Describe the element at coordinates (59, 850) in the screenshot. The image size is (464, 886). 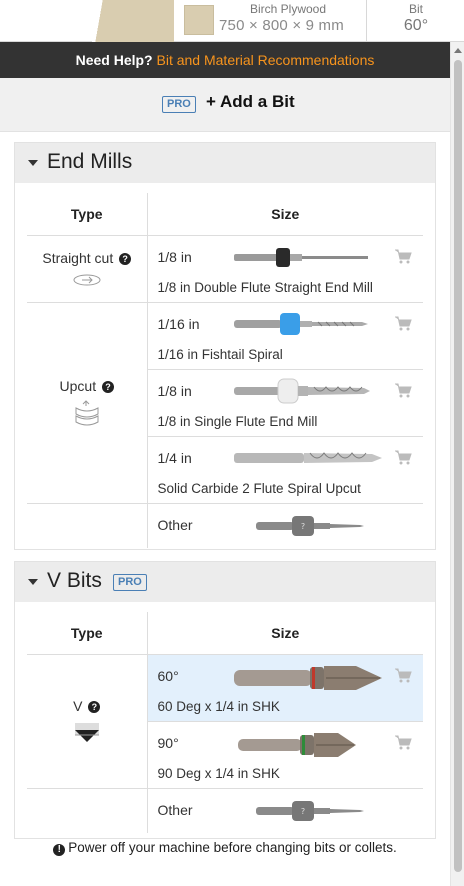
I see `warning-icon: !` at that location.